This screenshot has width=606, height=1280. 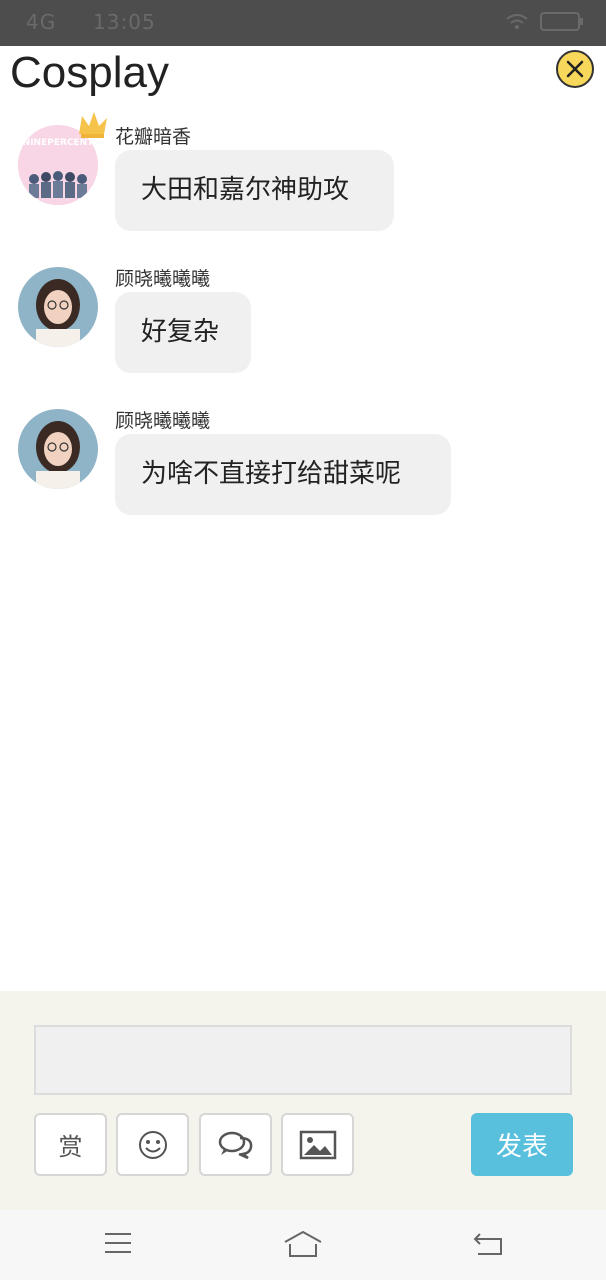 I want to click on page-title: Cosplay, so click(x=89, y=72).